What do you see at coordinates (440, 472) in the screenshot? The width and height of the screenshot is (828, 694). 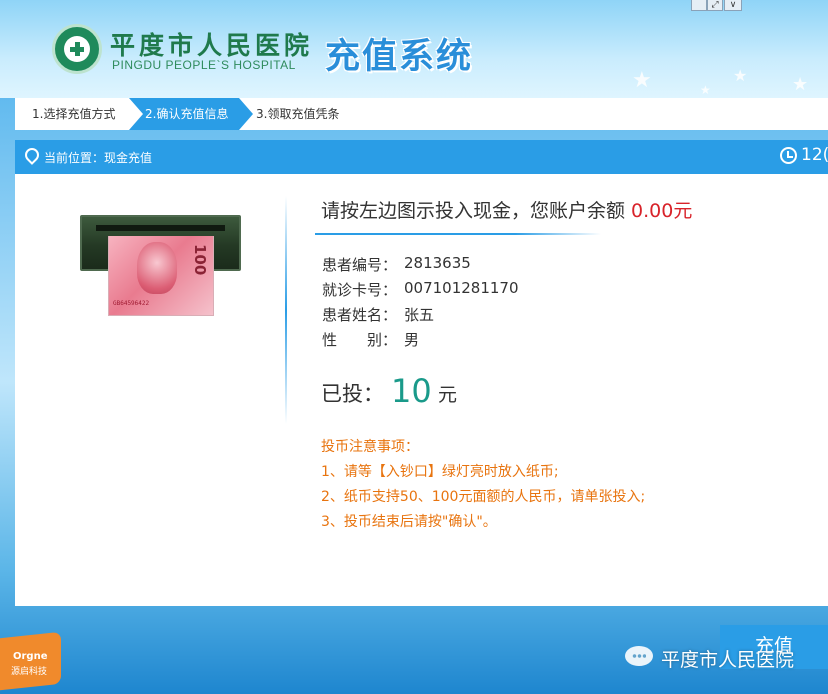 I see `note-item: 1、请等【入钞口】绿灯亮时放入纸币;` at bounding box center [440, 472].